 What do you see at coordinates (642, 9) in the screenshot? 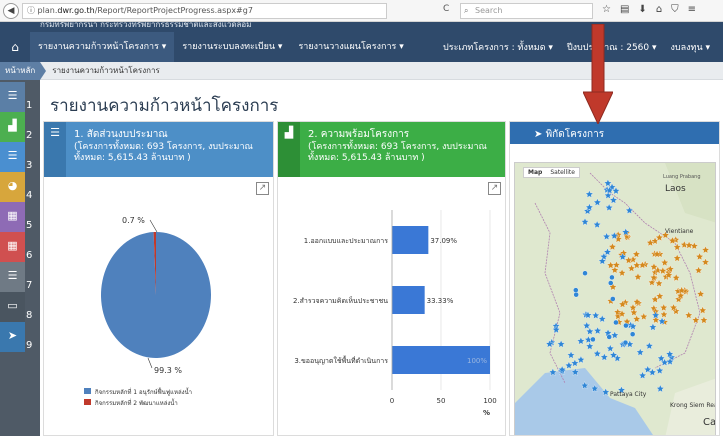
I see `download-icon: ⬇` at bounding box center [642, 9].